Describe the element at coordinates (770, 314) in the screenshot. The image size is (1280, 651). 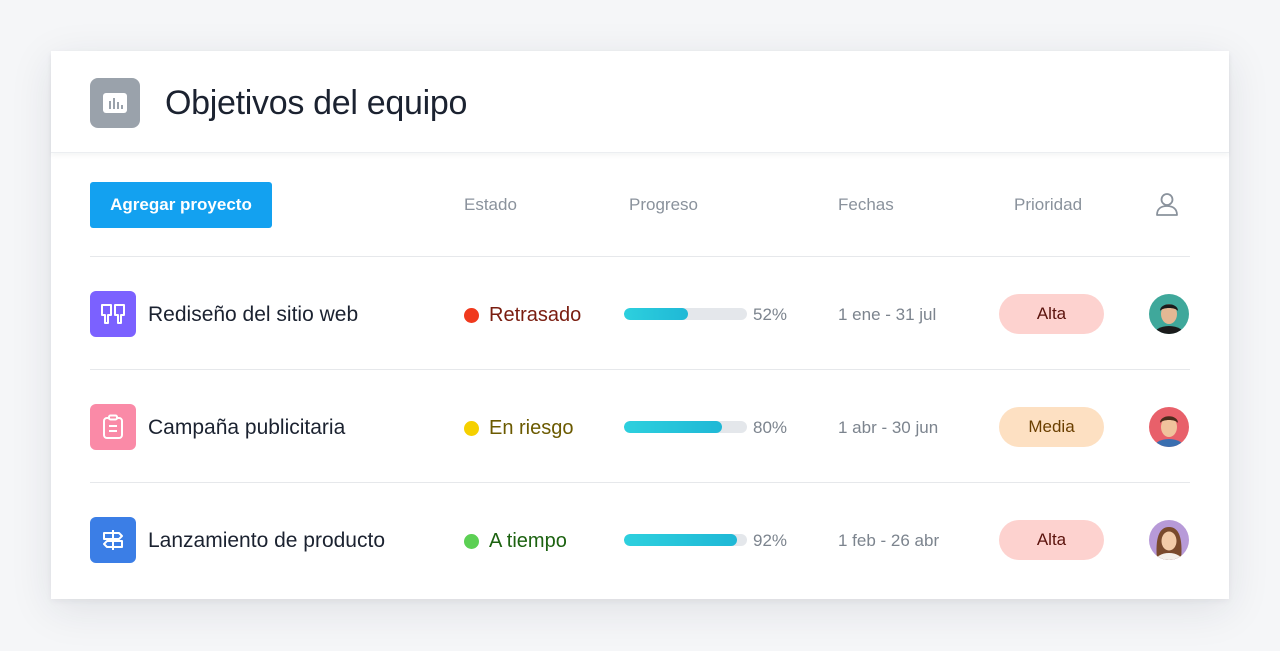
I see `progress-percent: 52%` at that location.